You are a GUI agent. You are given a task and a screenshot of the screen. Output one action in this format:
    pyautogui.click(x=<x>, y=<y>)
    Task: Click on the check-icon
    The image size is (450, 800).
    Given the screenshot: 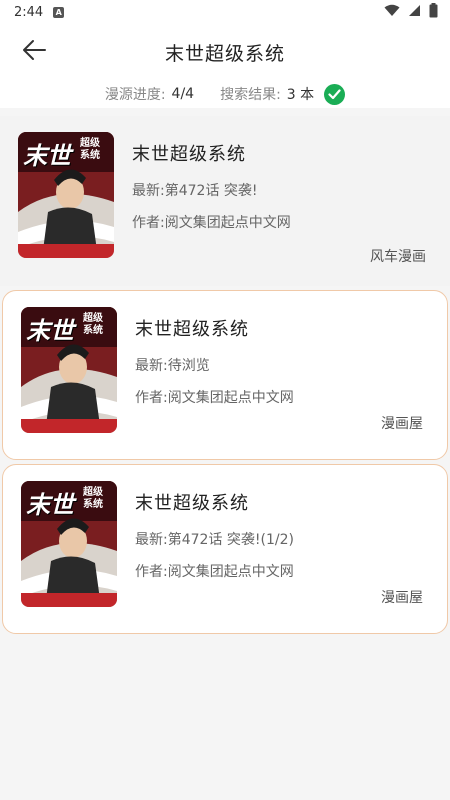 What is the action you would take?
    pyautogui.click(x=335, y=94)
    